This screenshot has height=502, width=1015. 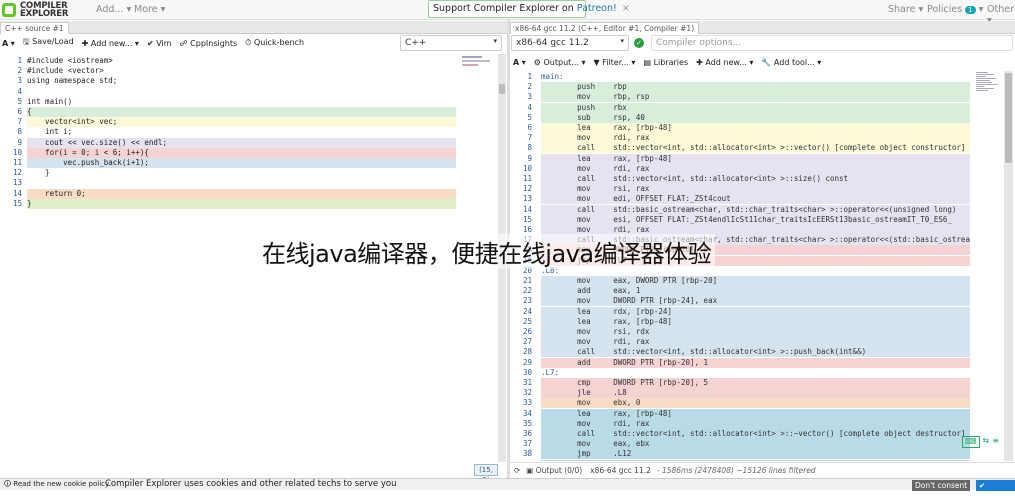 What do you see at coordinates (8, 43) in the screenshot?
I see `font-size-button: A ▾` at bounding box center [8, 43].